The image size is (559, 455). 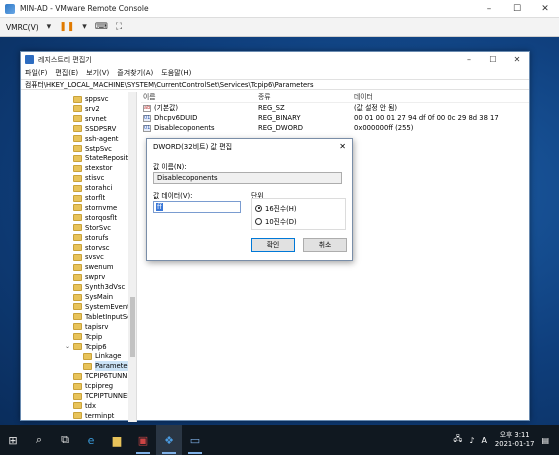 I want to click on remote-desktop-icon: ▭, so click(x=195, y=440).